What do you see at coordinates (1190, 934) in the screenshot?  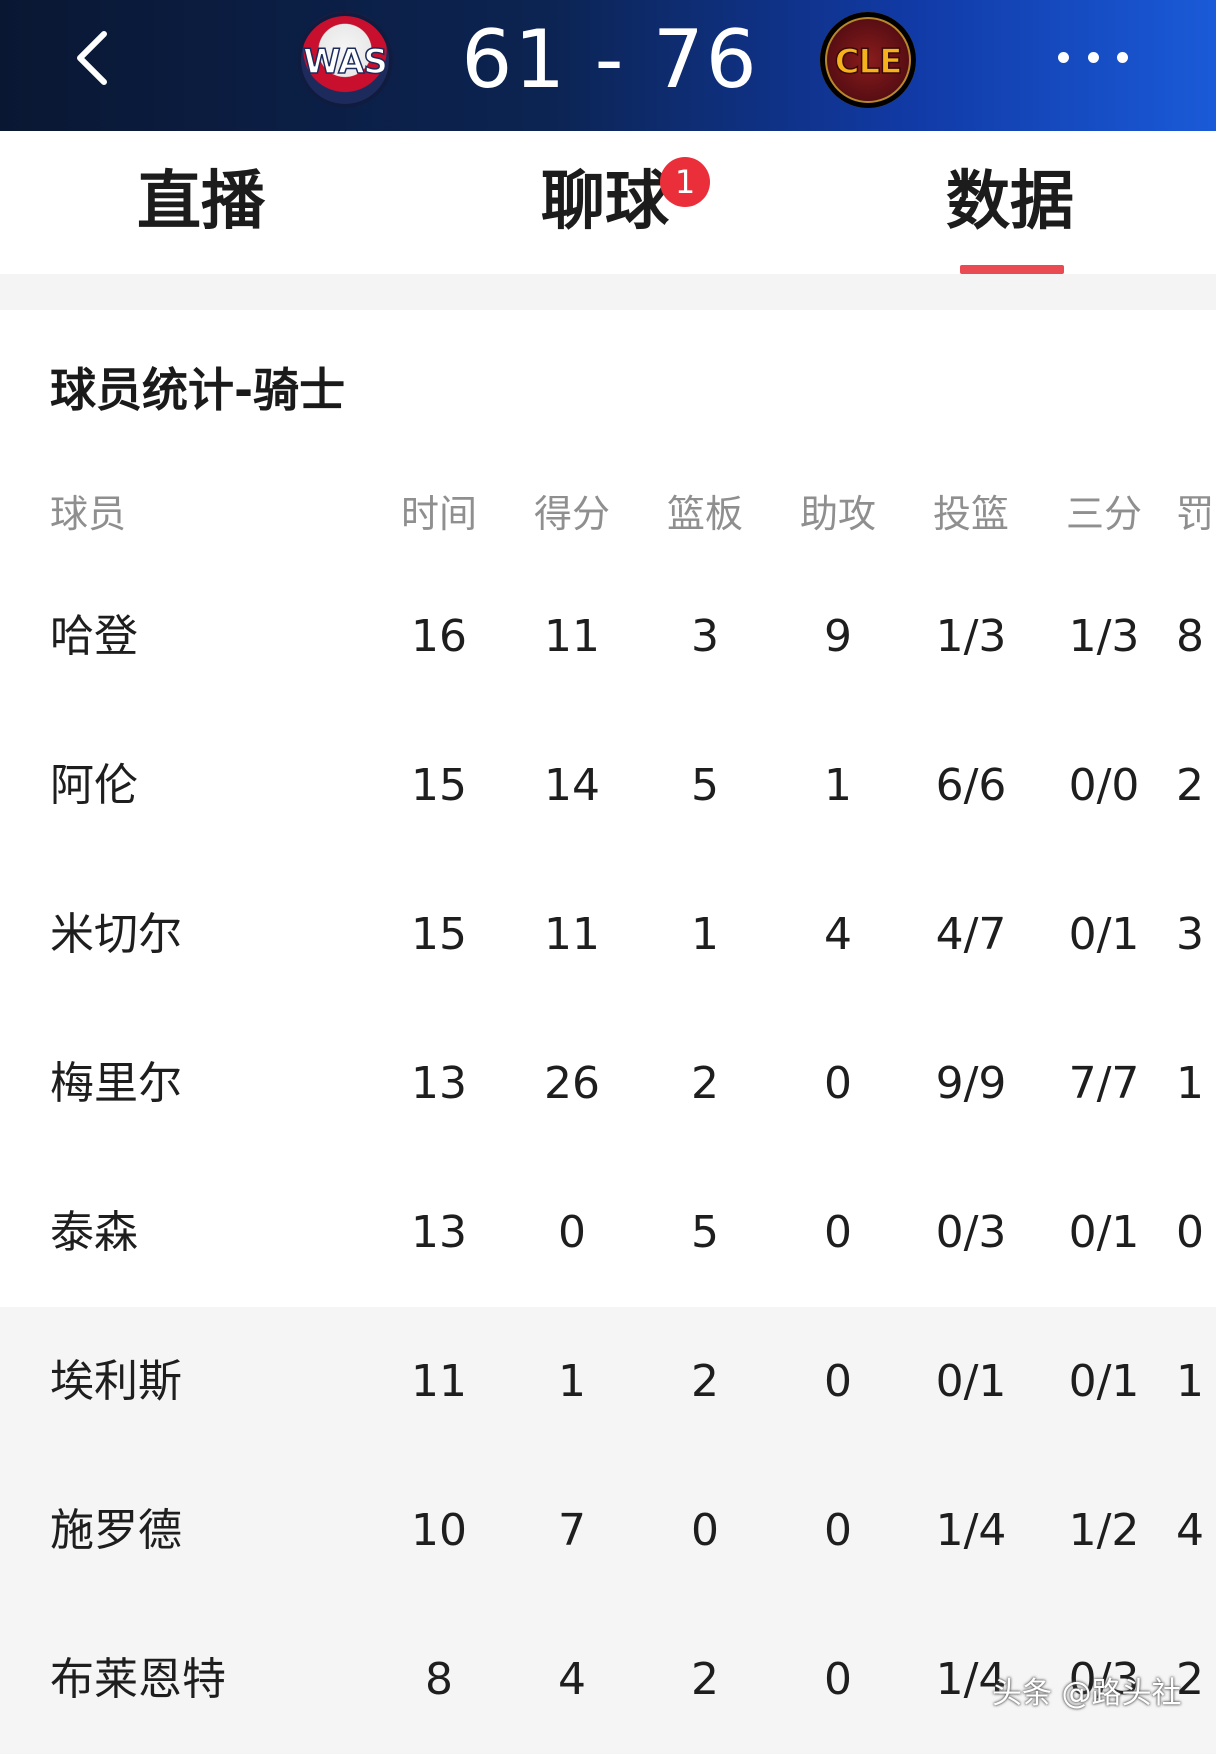 I see `stat-free-throws: 3` at bounding box center [1190, 934].